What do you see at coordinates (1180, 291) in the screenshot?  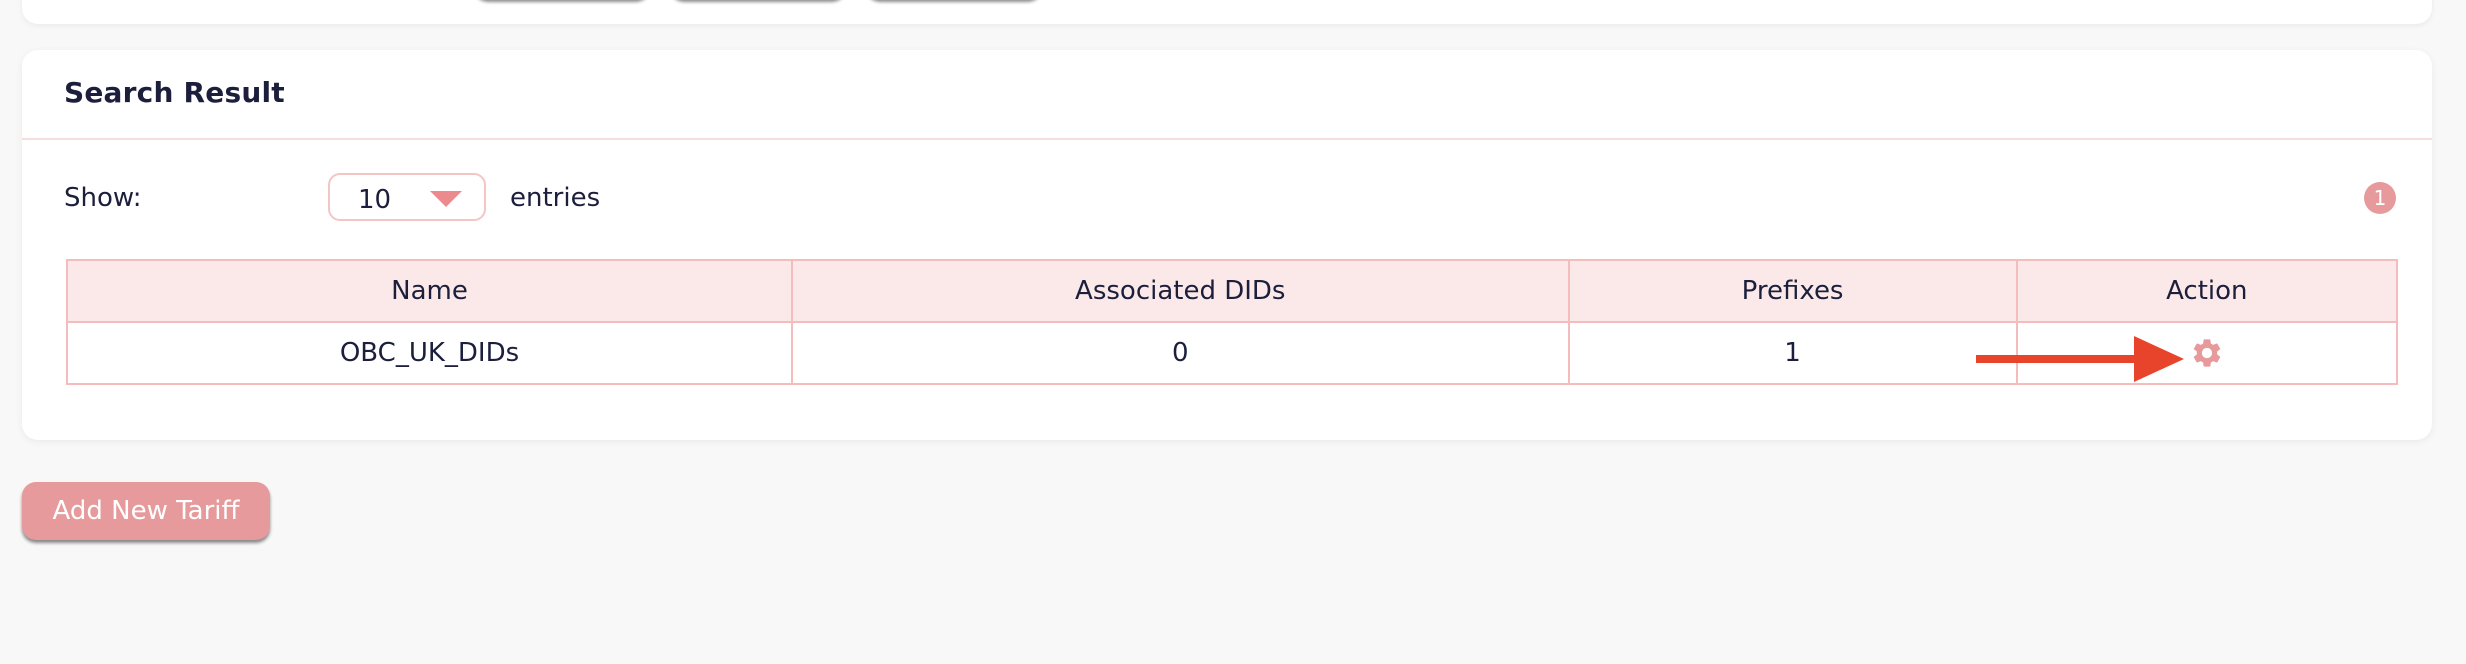 I see `column-header-associated-dids: Associated DIDs` at bounding box center [1180, 291].